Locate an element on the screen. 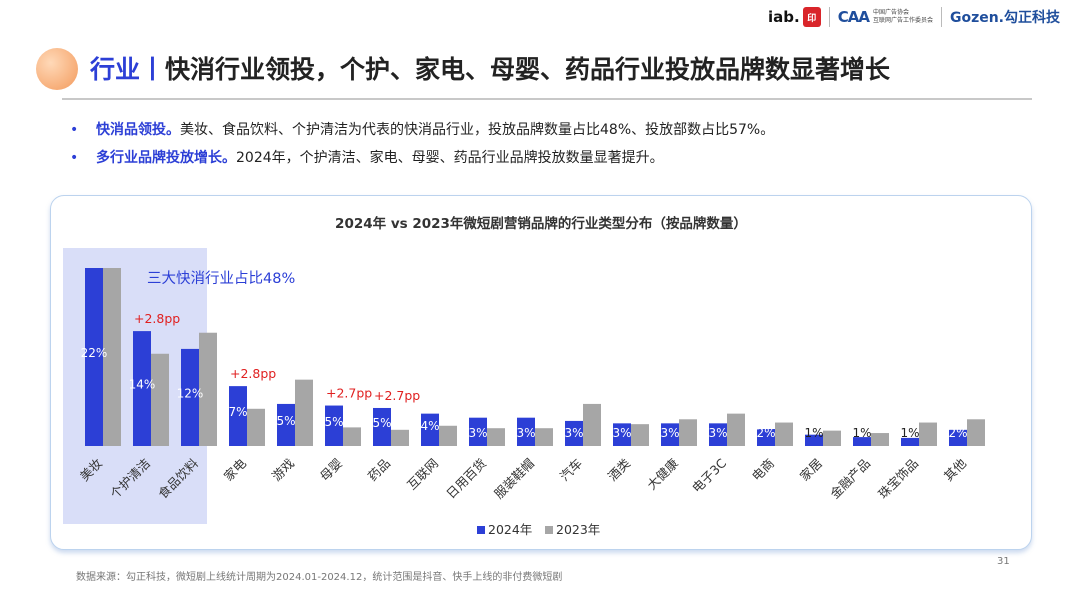 The width and height of the screenshot is (1080, 608). legend-swatch-2023 is located at coordinates (549, 530).